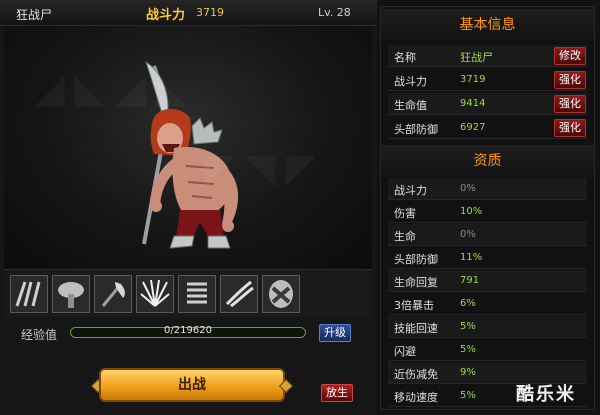  I want to click on release-button: 放生, so click(337, 393).